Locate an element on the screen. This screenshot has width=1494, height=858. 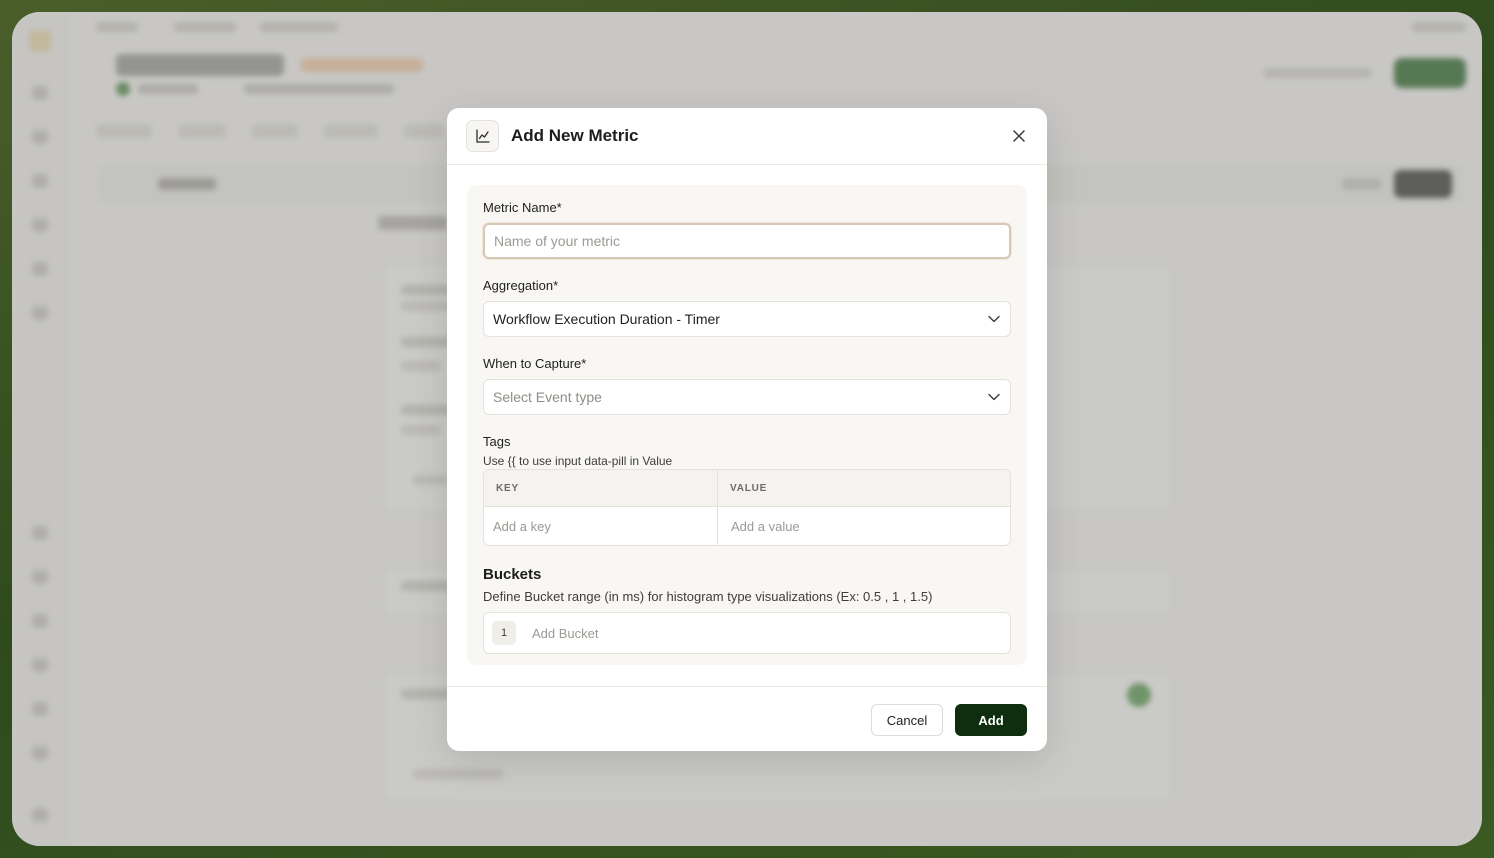
event-type-select: Select Event type is located at coordinates (747, 397).